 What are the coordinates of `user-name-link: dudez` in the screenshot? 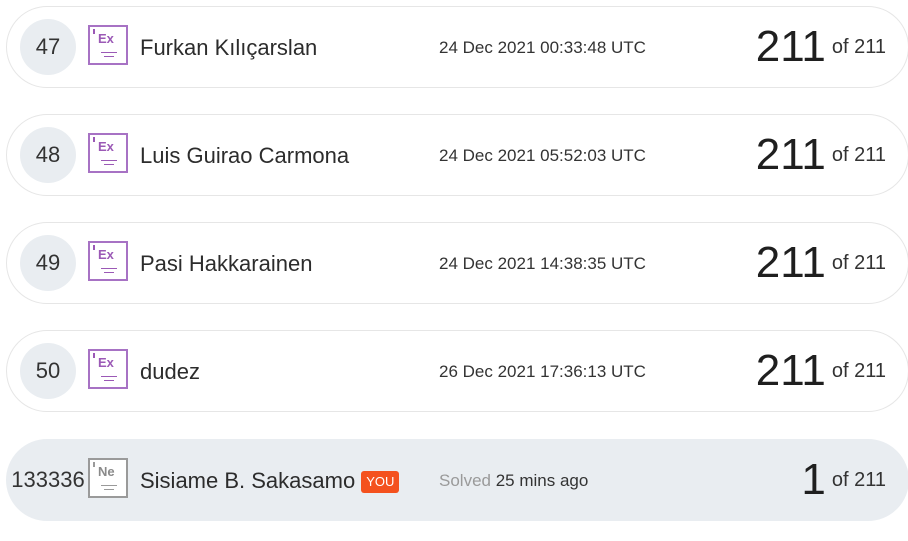 It's located at (170, 372).